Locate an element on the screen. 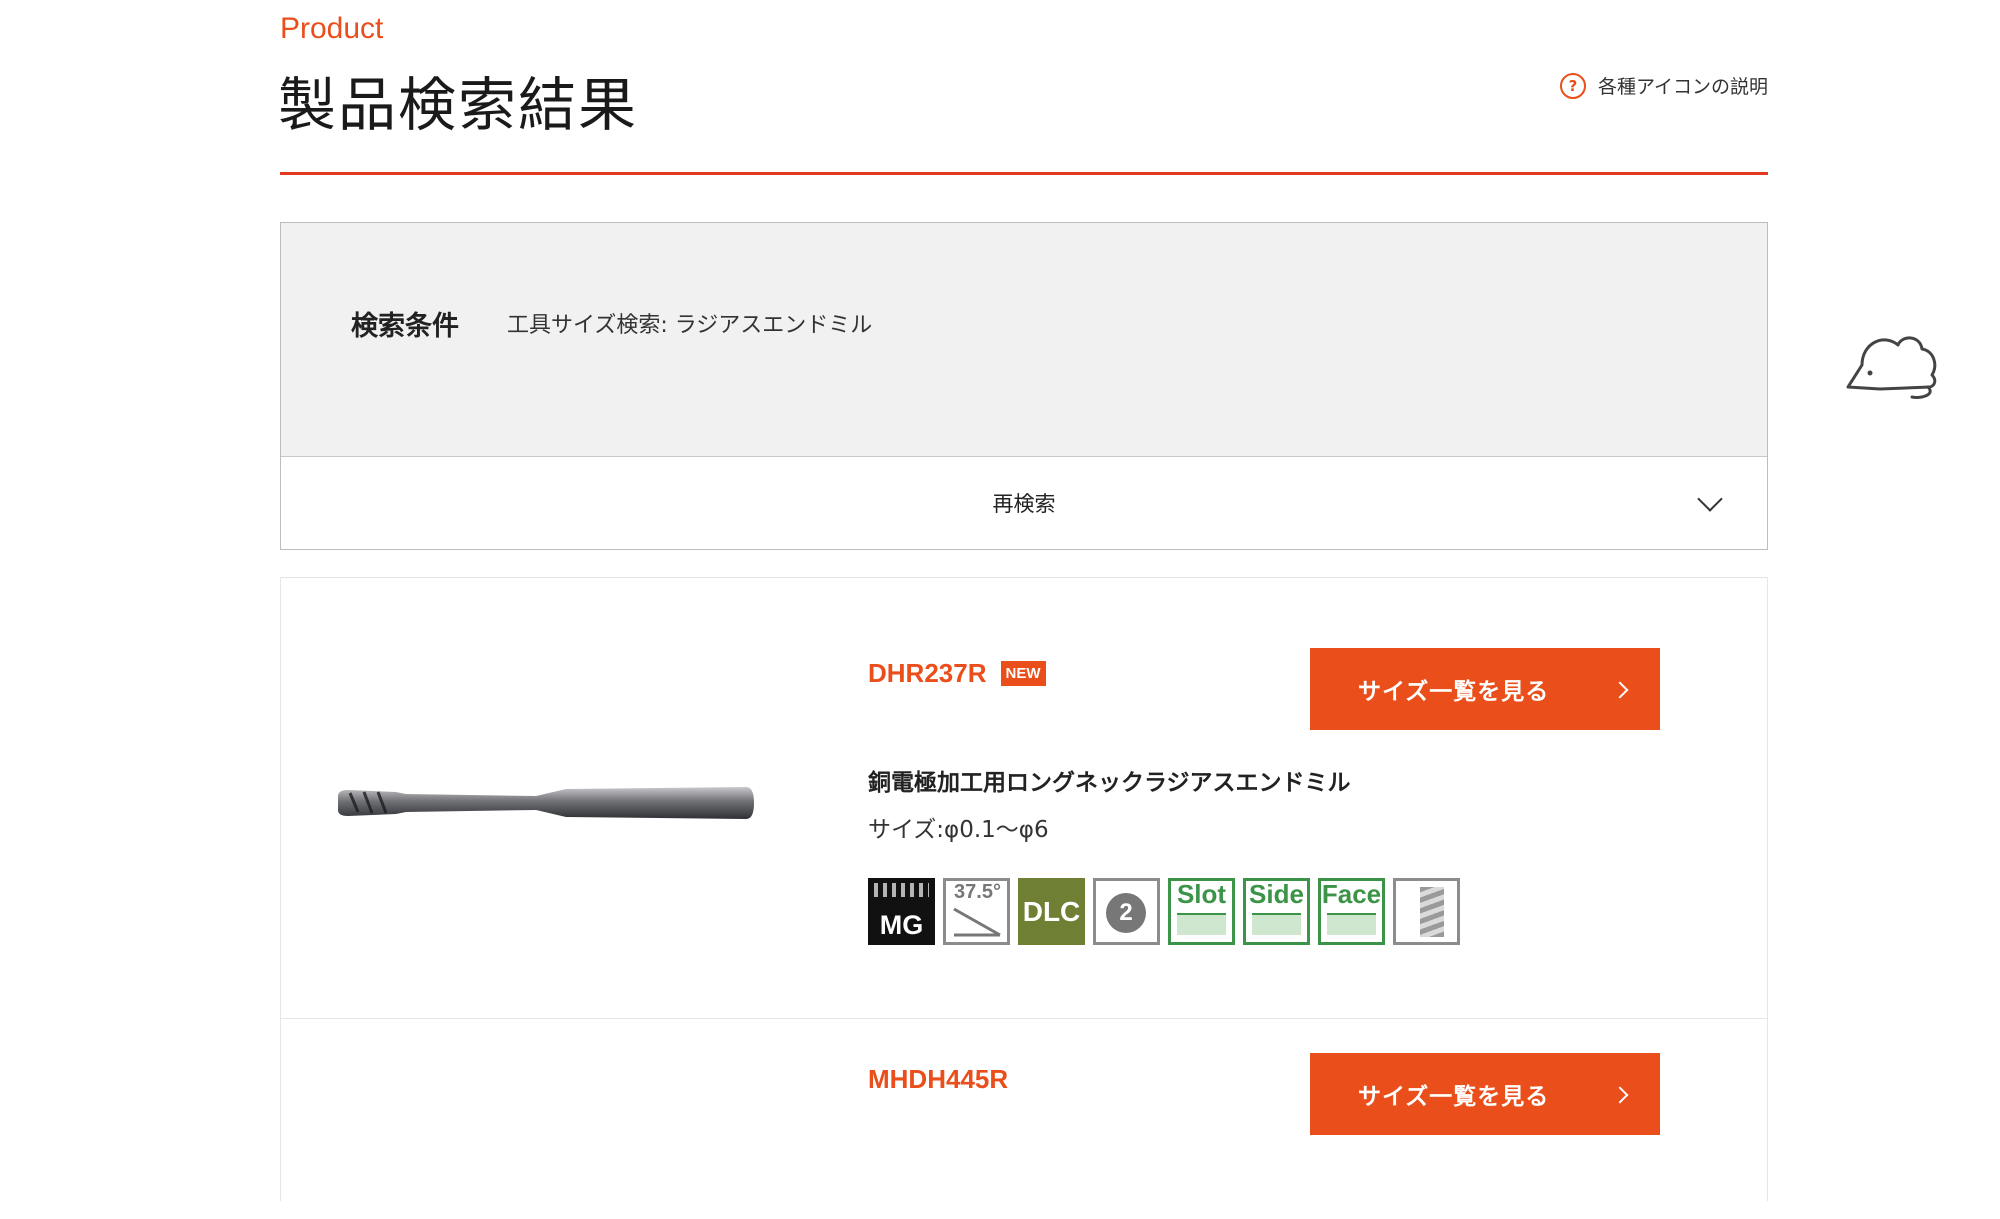 This screenshot has height=1219, width=2000. coolant-icon is located at coordinates (1426, 911).